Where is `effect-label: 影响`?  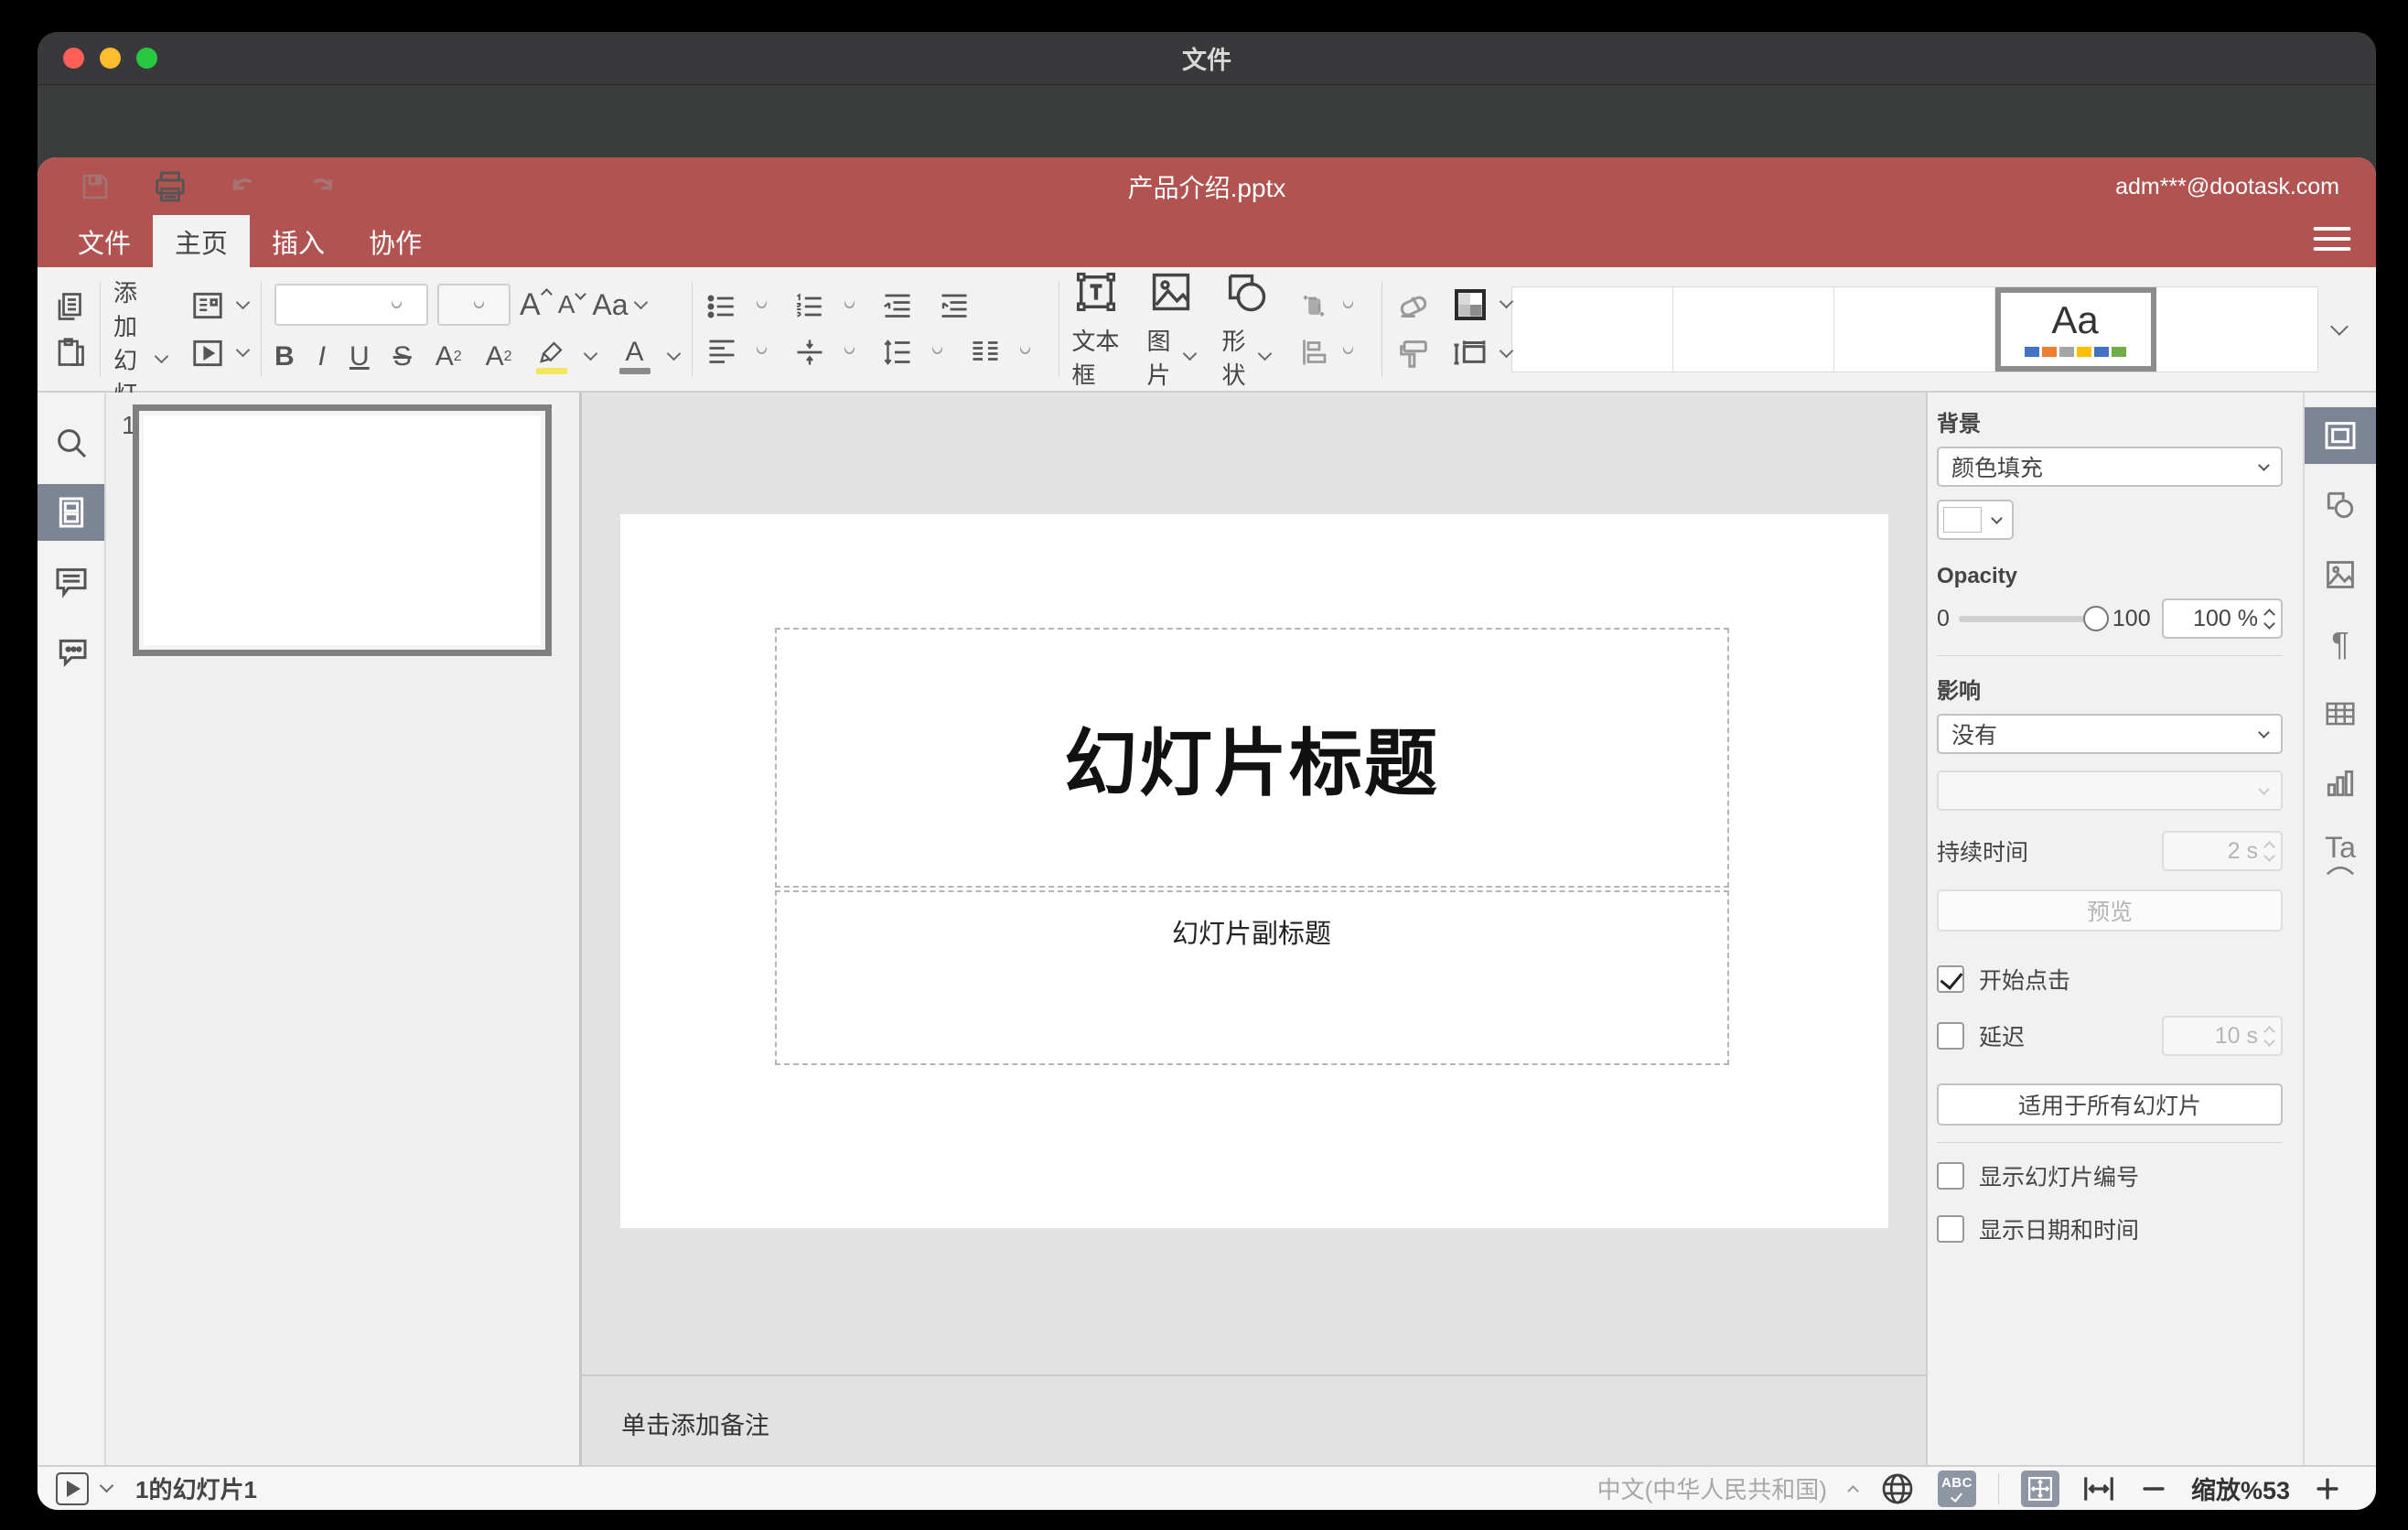
effect-label: 影响 is located at coordinates (1959, 691).